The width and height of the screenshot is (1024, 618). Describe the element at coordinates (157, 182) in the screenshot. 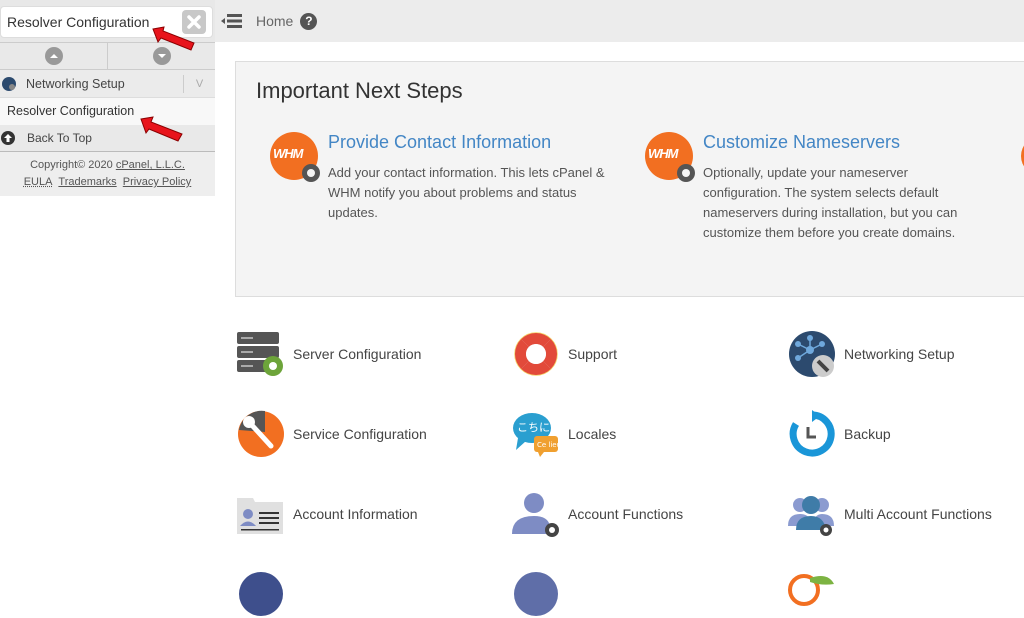

I see `privacy-policy-link: Privacy Policy` at that location.